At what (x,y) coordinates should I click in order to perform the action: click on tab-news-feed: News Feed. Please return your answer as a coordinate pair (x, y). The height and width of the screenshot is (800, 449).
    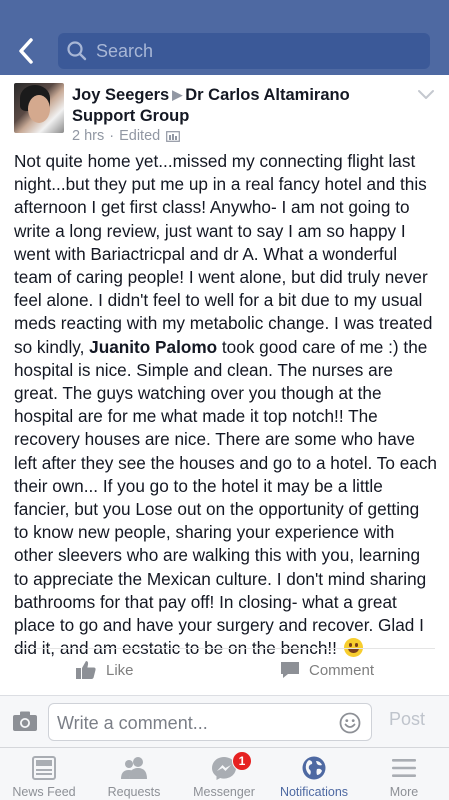
    Looking at the image, I should click on (44, 774).